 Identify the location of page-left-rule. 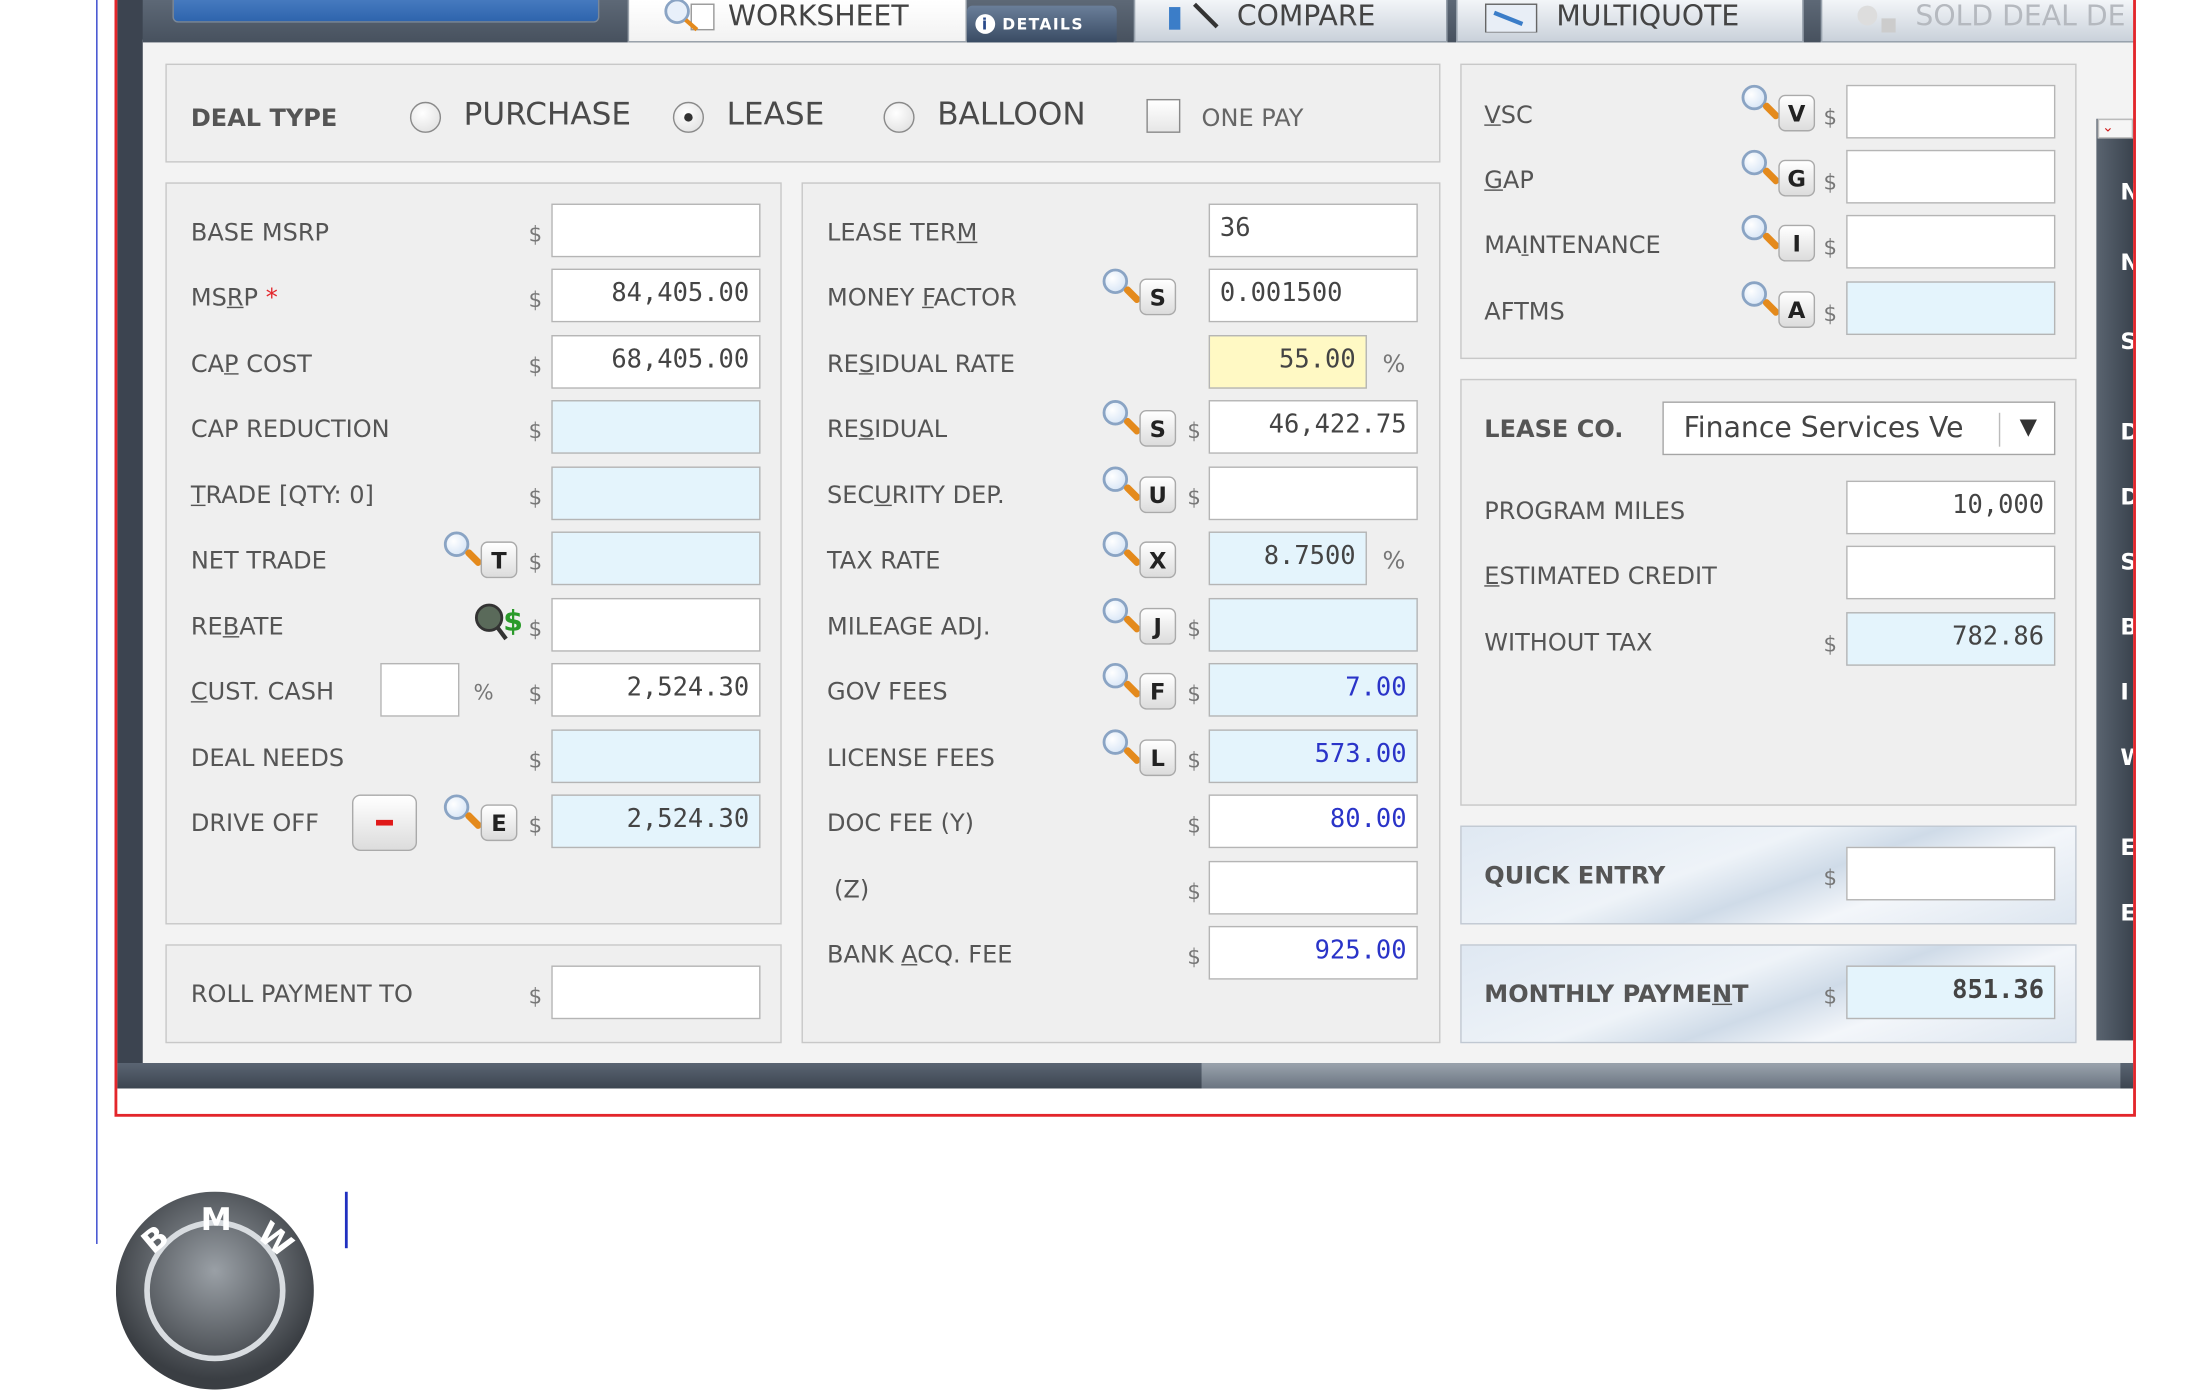
(97, 622).